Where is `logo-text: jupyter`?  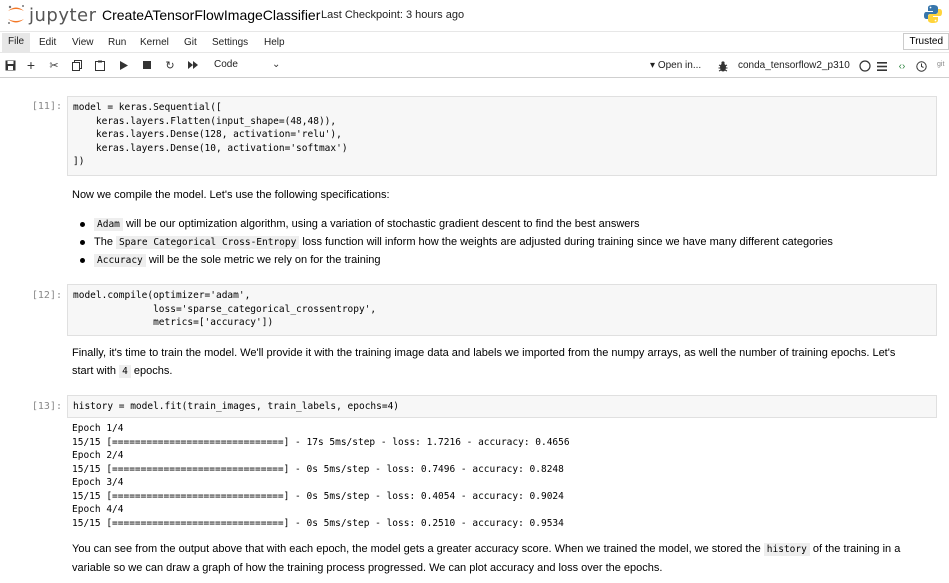 logo-text: jupyter is located at coordinates (63, 15).